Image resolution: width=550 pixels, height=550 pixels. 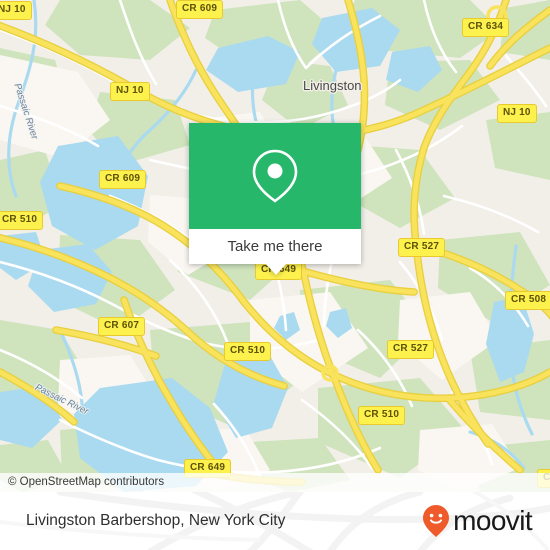 What do you see at coordinates (276, 269) in the screenshot?
I see `callout-pointer` at bounding box center [276, 269].